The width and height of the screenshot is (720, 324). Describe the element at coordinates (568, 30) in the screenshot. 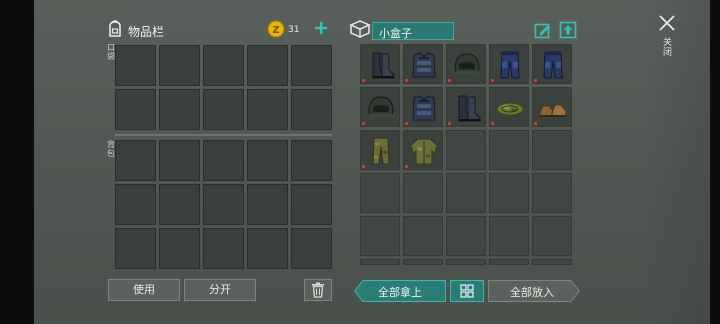

I see `upload-icon` at that location.